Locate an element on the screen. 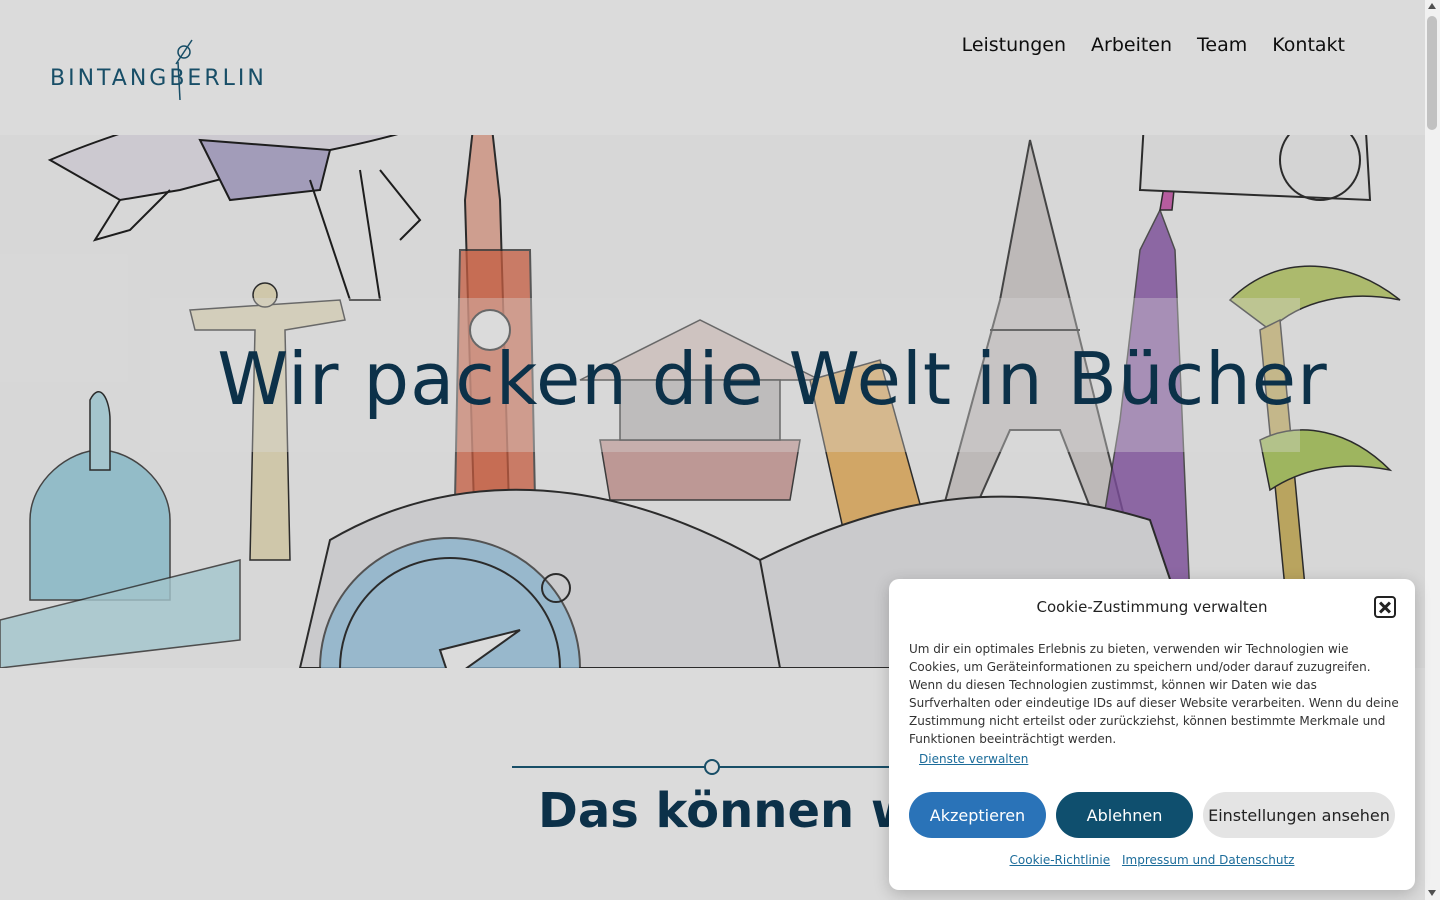 This screenshot has width=1440, height=900. cookie-dialog-title: Cookie-Zustimmung verwalten is located at coordinates (1152, 607).